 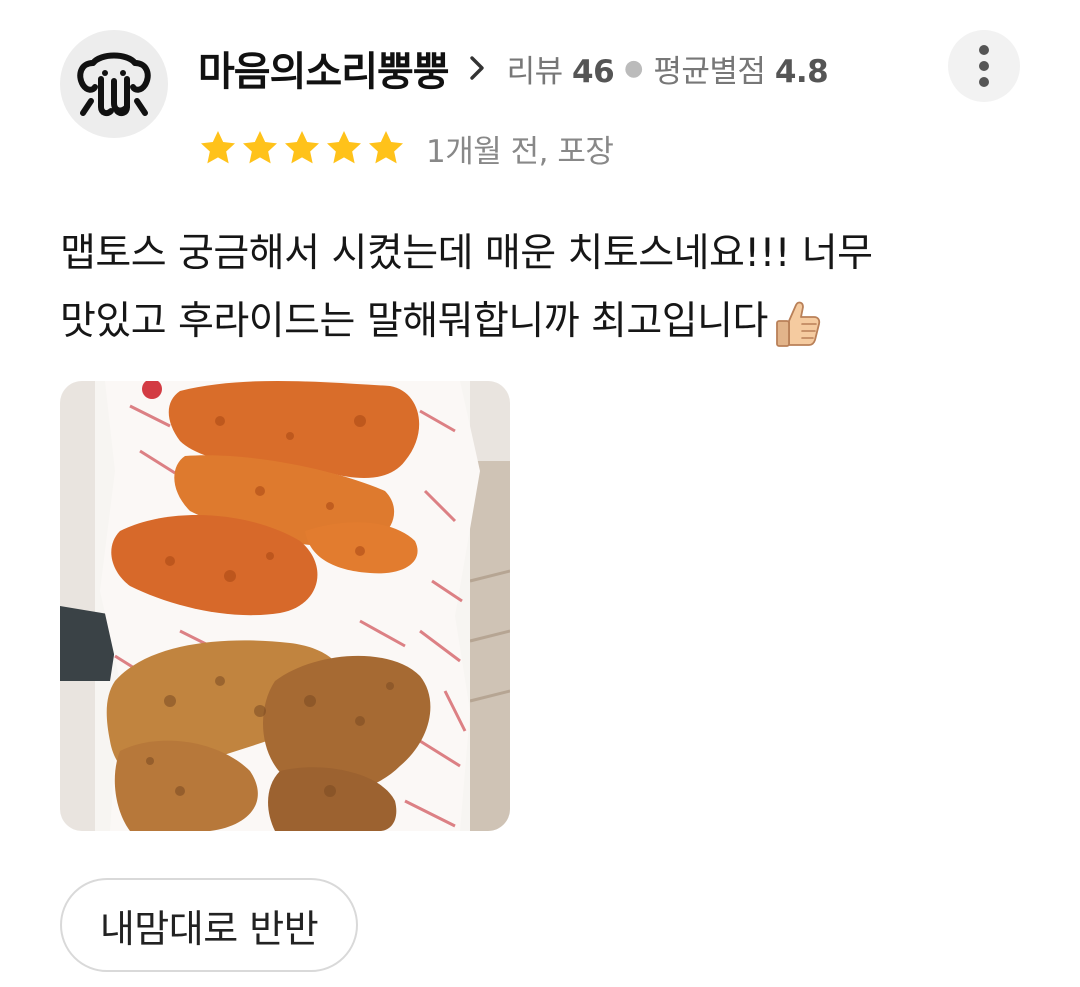 I want to click on reviewer-avatar, so click(x=114, y=84).